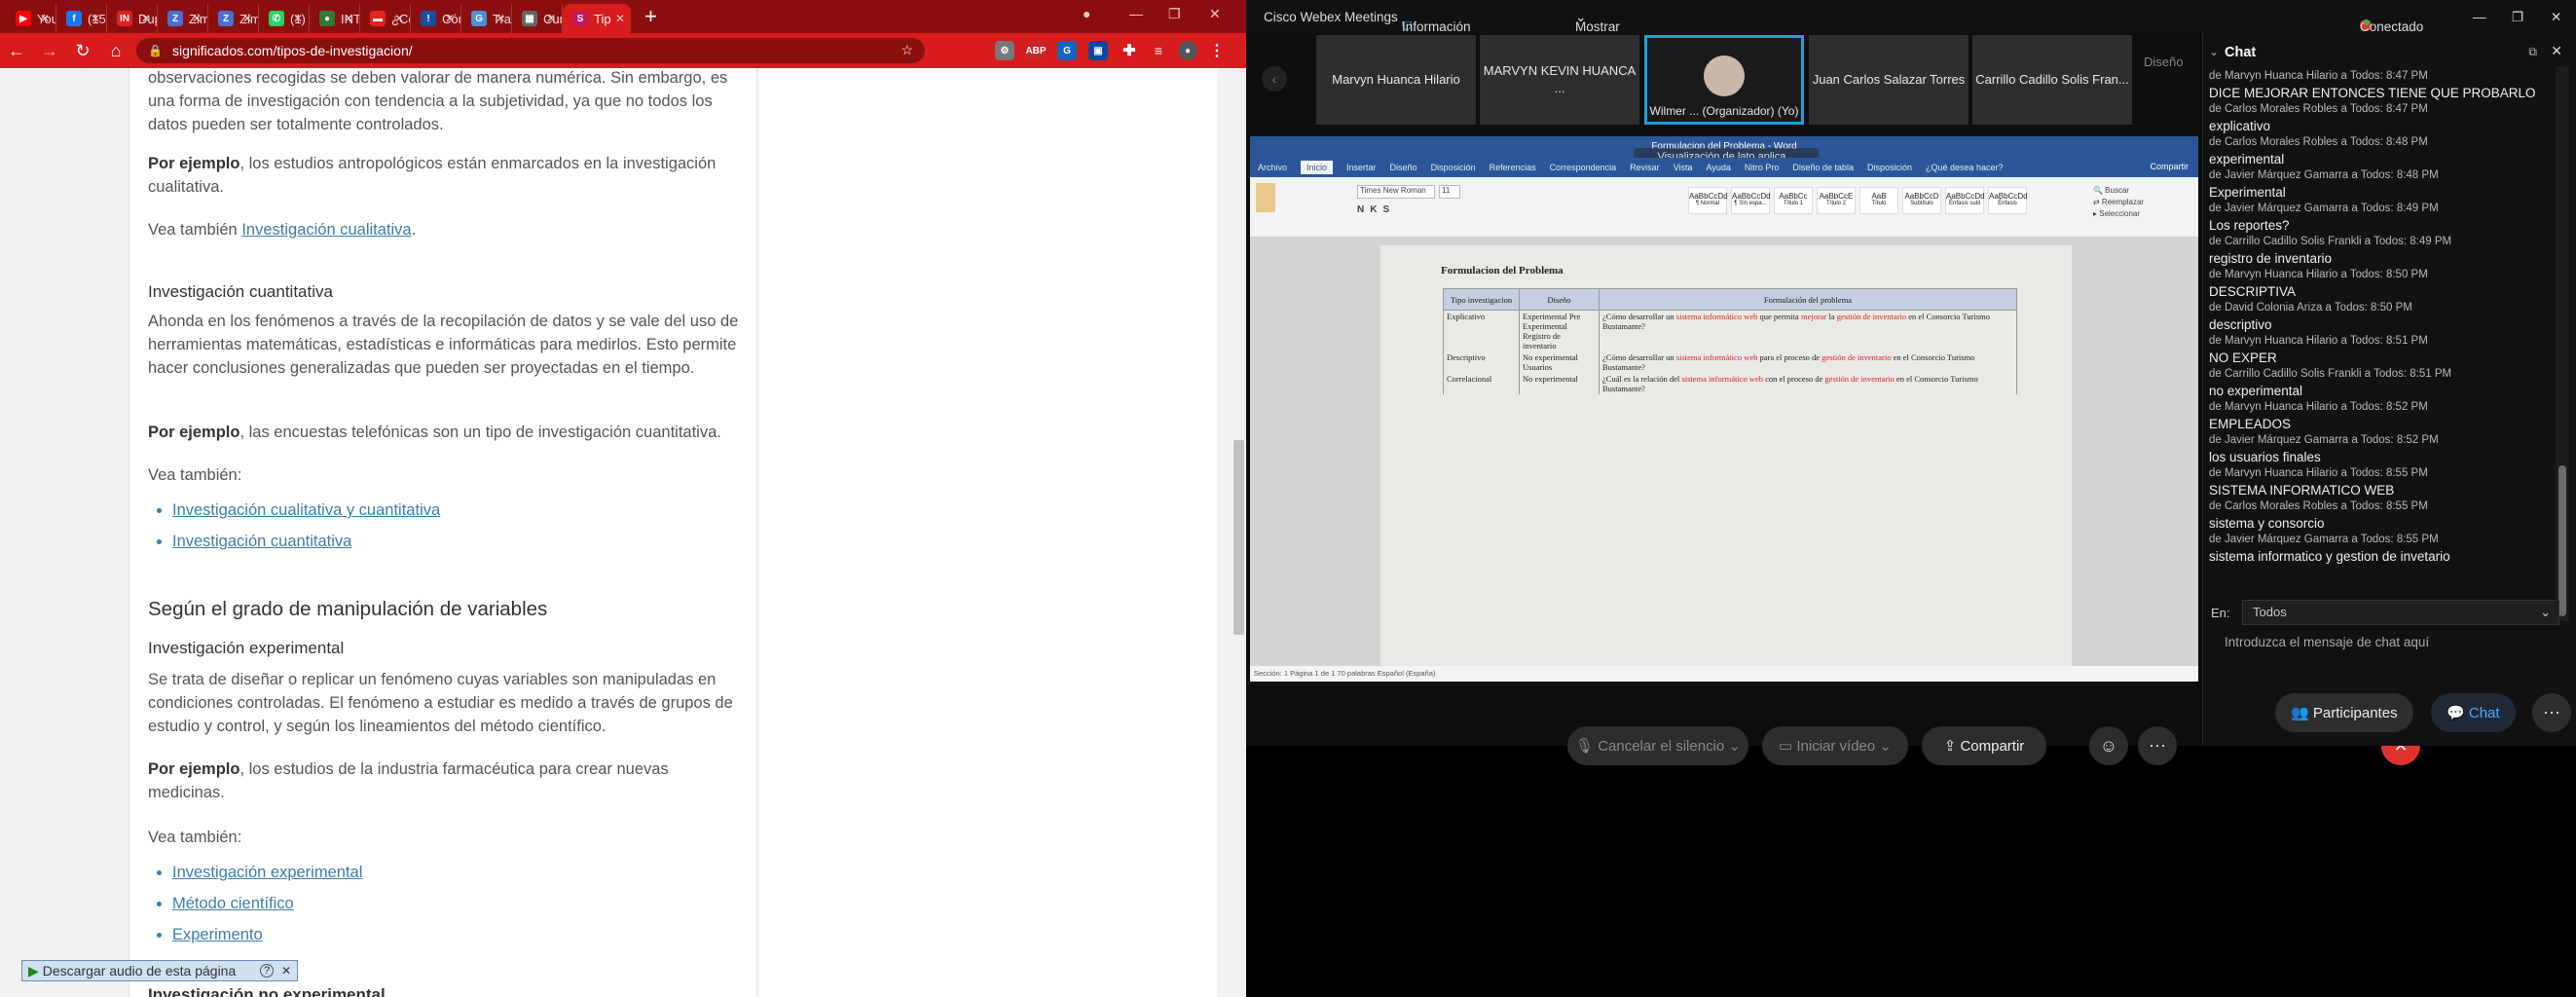 Image resolution: width=2576 pixels, height=997 pixels. What do you see at coordinates (2372, 93) in the screenshot?
I see `chat-message-text: DICE MEJORAR ENTONCES TIENE QUE PROBARLO` at bounding box center [2372, 93].